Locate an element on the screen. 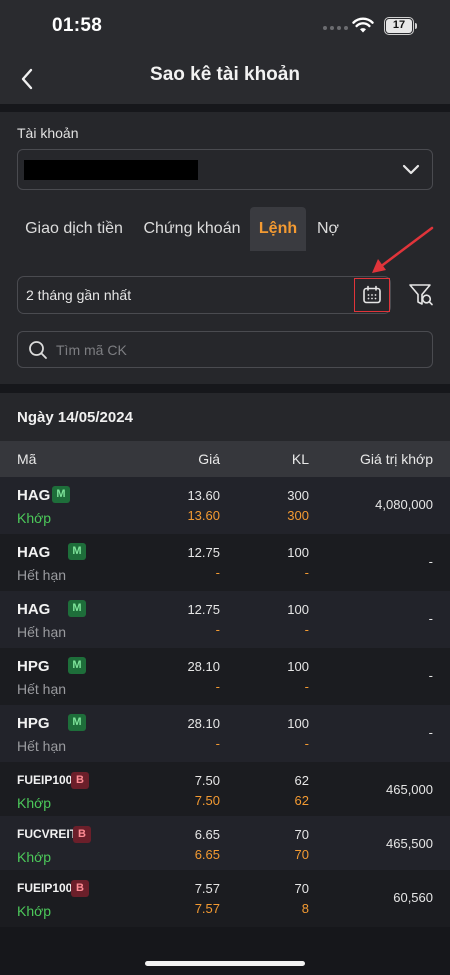  status-bar: 01:58 17 is located at coordinates (225, 27).